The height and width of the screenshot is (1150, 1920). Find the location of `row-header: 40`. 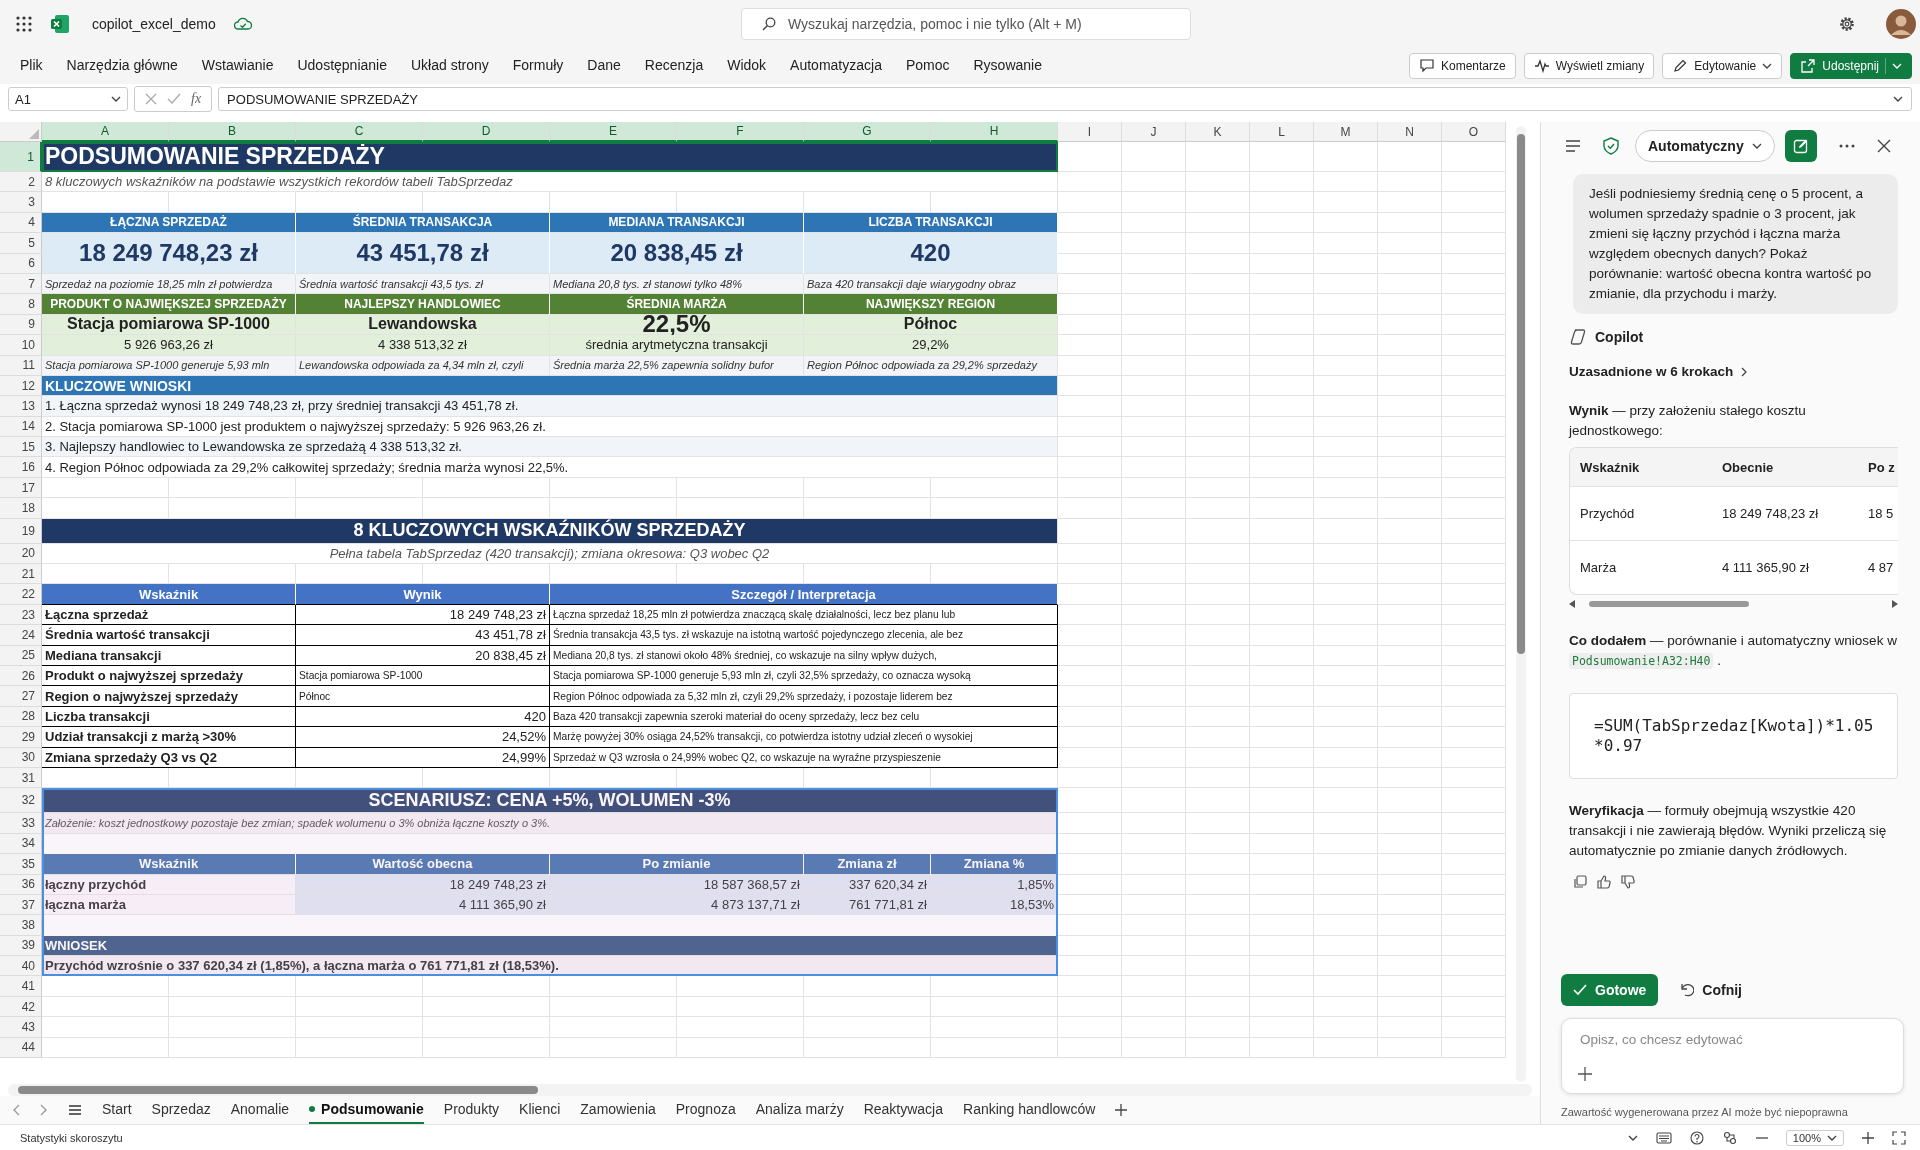

row-header: 40 is located at coordinates (21, 966).